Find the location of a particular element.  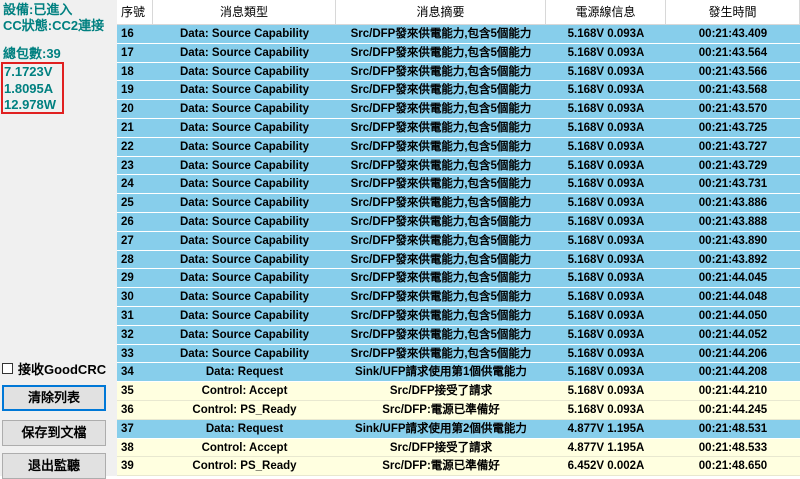

cell-type: Control: PS_Ready is located at coordinates (244, 409).